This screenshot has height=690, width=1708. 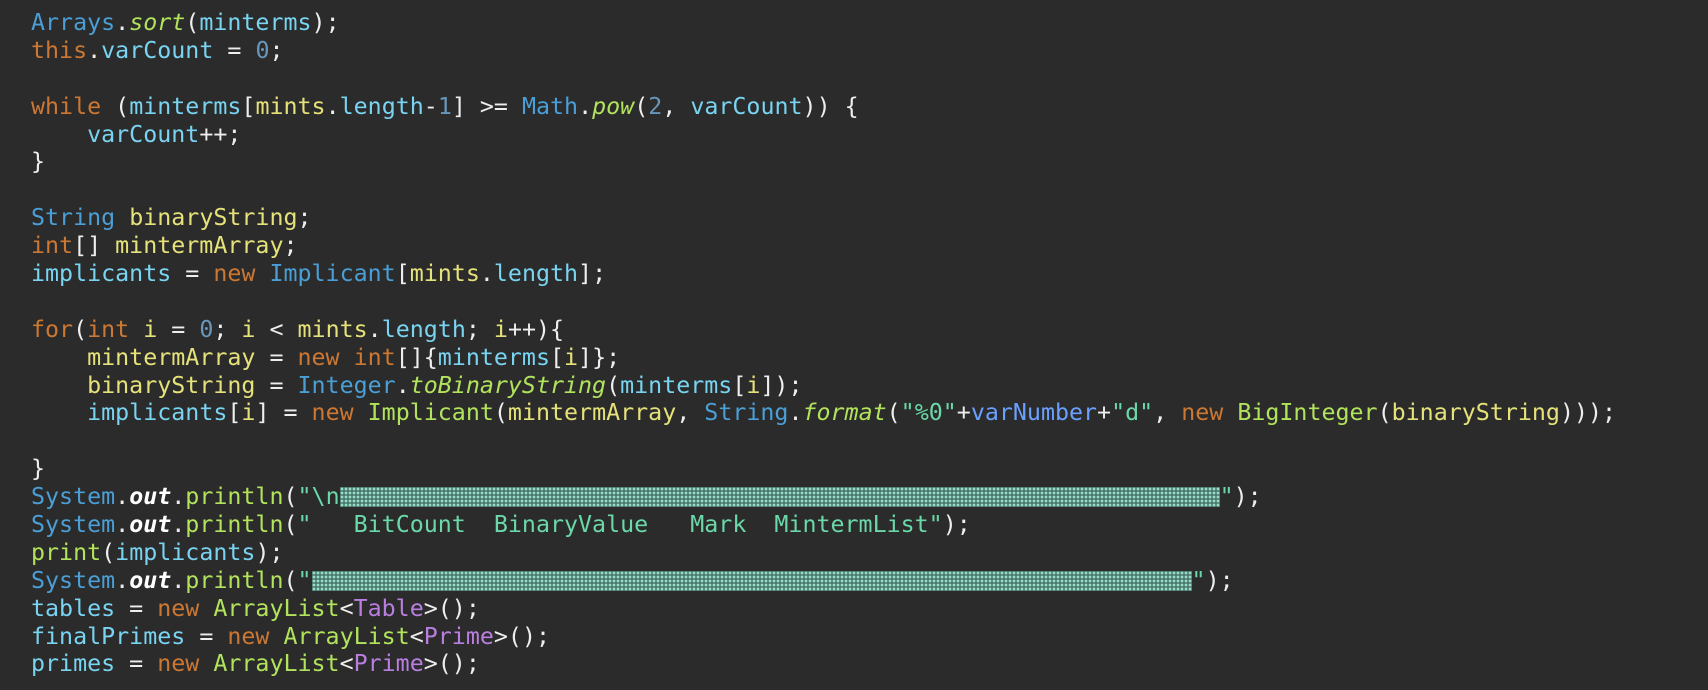 I want to click on code-line-1: Arrays.sort(minterms);, so click(x=869, y=23).